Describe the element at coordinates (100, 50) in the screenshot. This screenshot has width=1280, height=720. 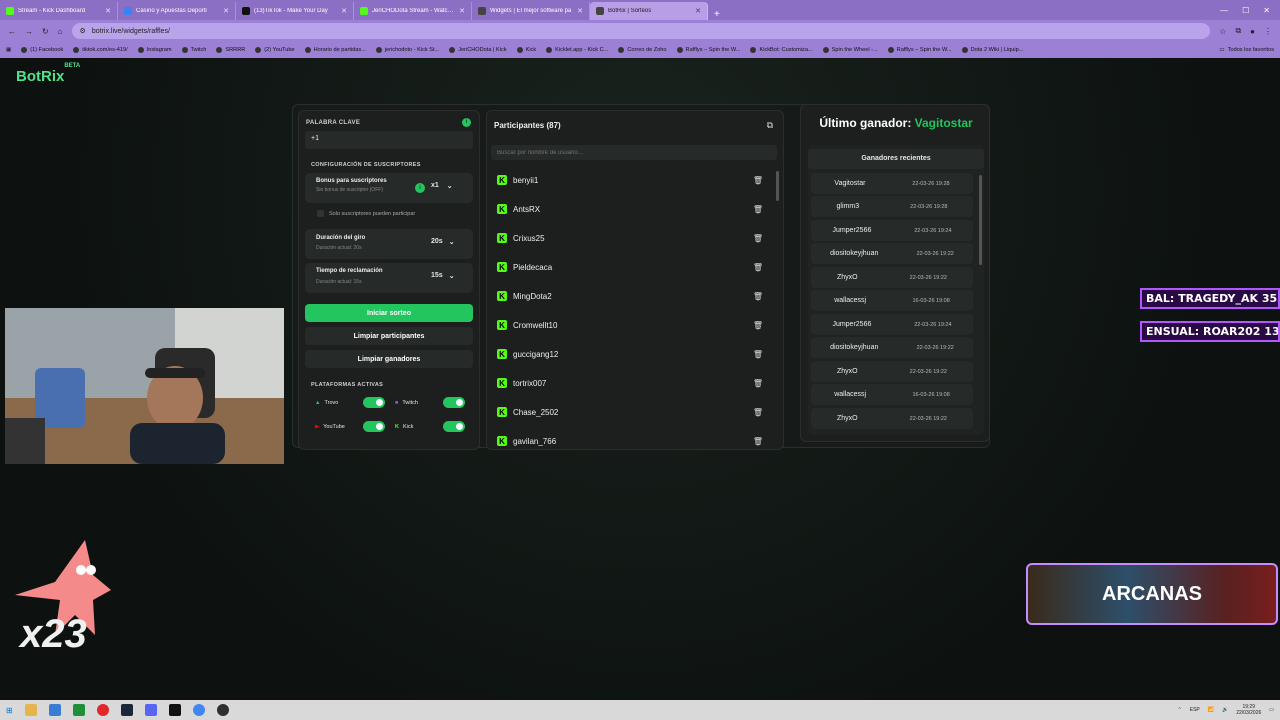
I see `bookmark-item: tiktok.com/es-419/` at that location.